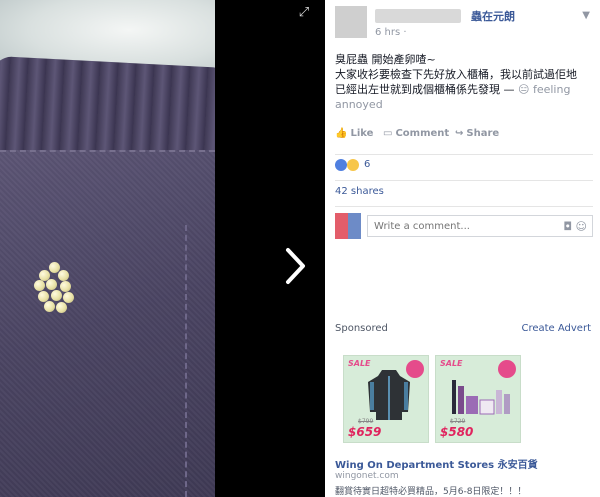 This screenshot has height=497, width=600. Describe the element at coordinates (581, 226) in the screenshot. I see `sticker-icon: ☺` at that location.